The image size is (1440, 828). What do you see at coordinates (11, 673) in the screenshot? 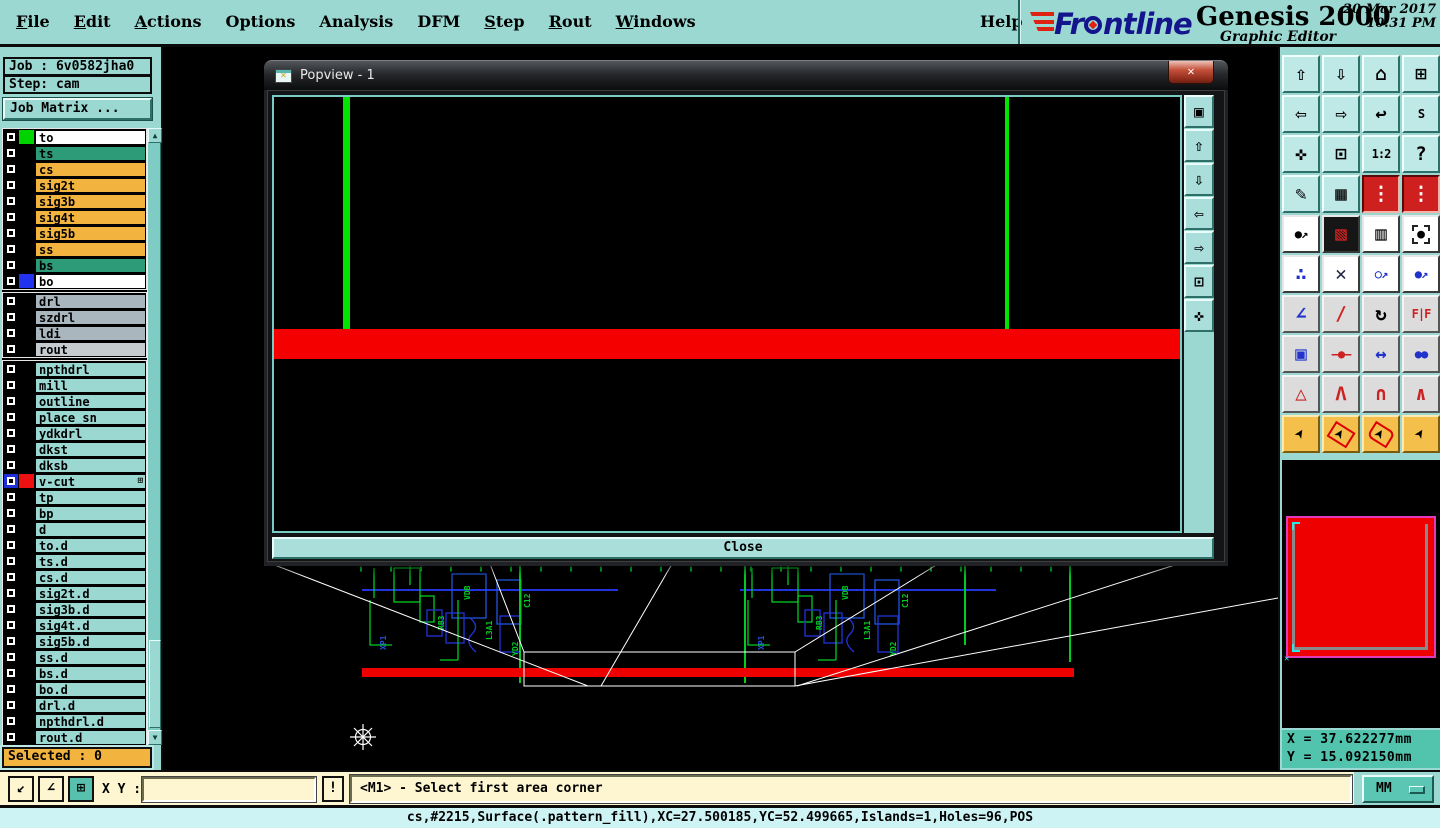
I see `layer-checkbox-bs.d` at bounding box center [11, 673].